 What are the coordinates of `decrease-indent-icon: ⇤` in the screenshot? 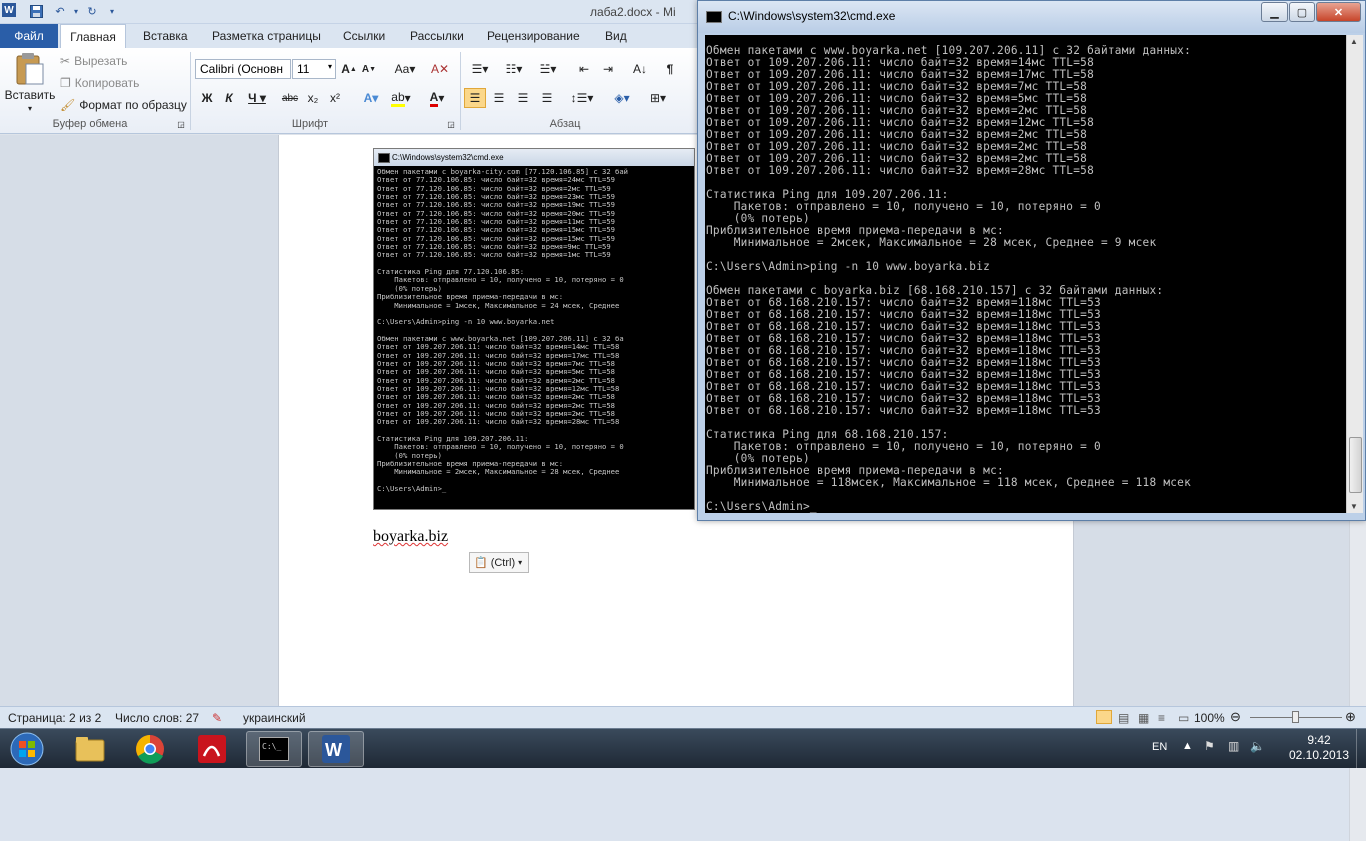 It's located at (584, 69).